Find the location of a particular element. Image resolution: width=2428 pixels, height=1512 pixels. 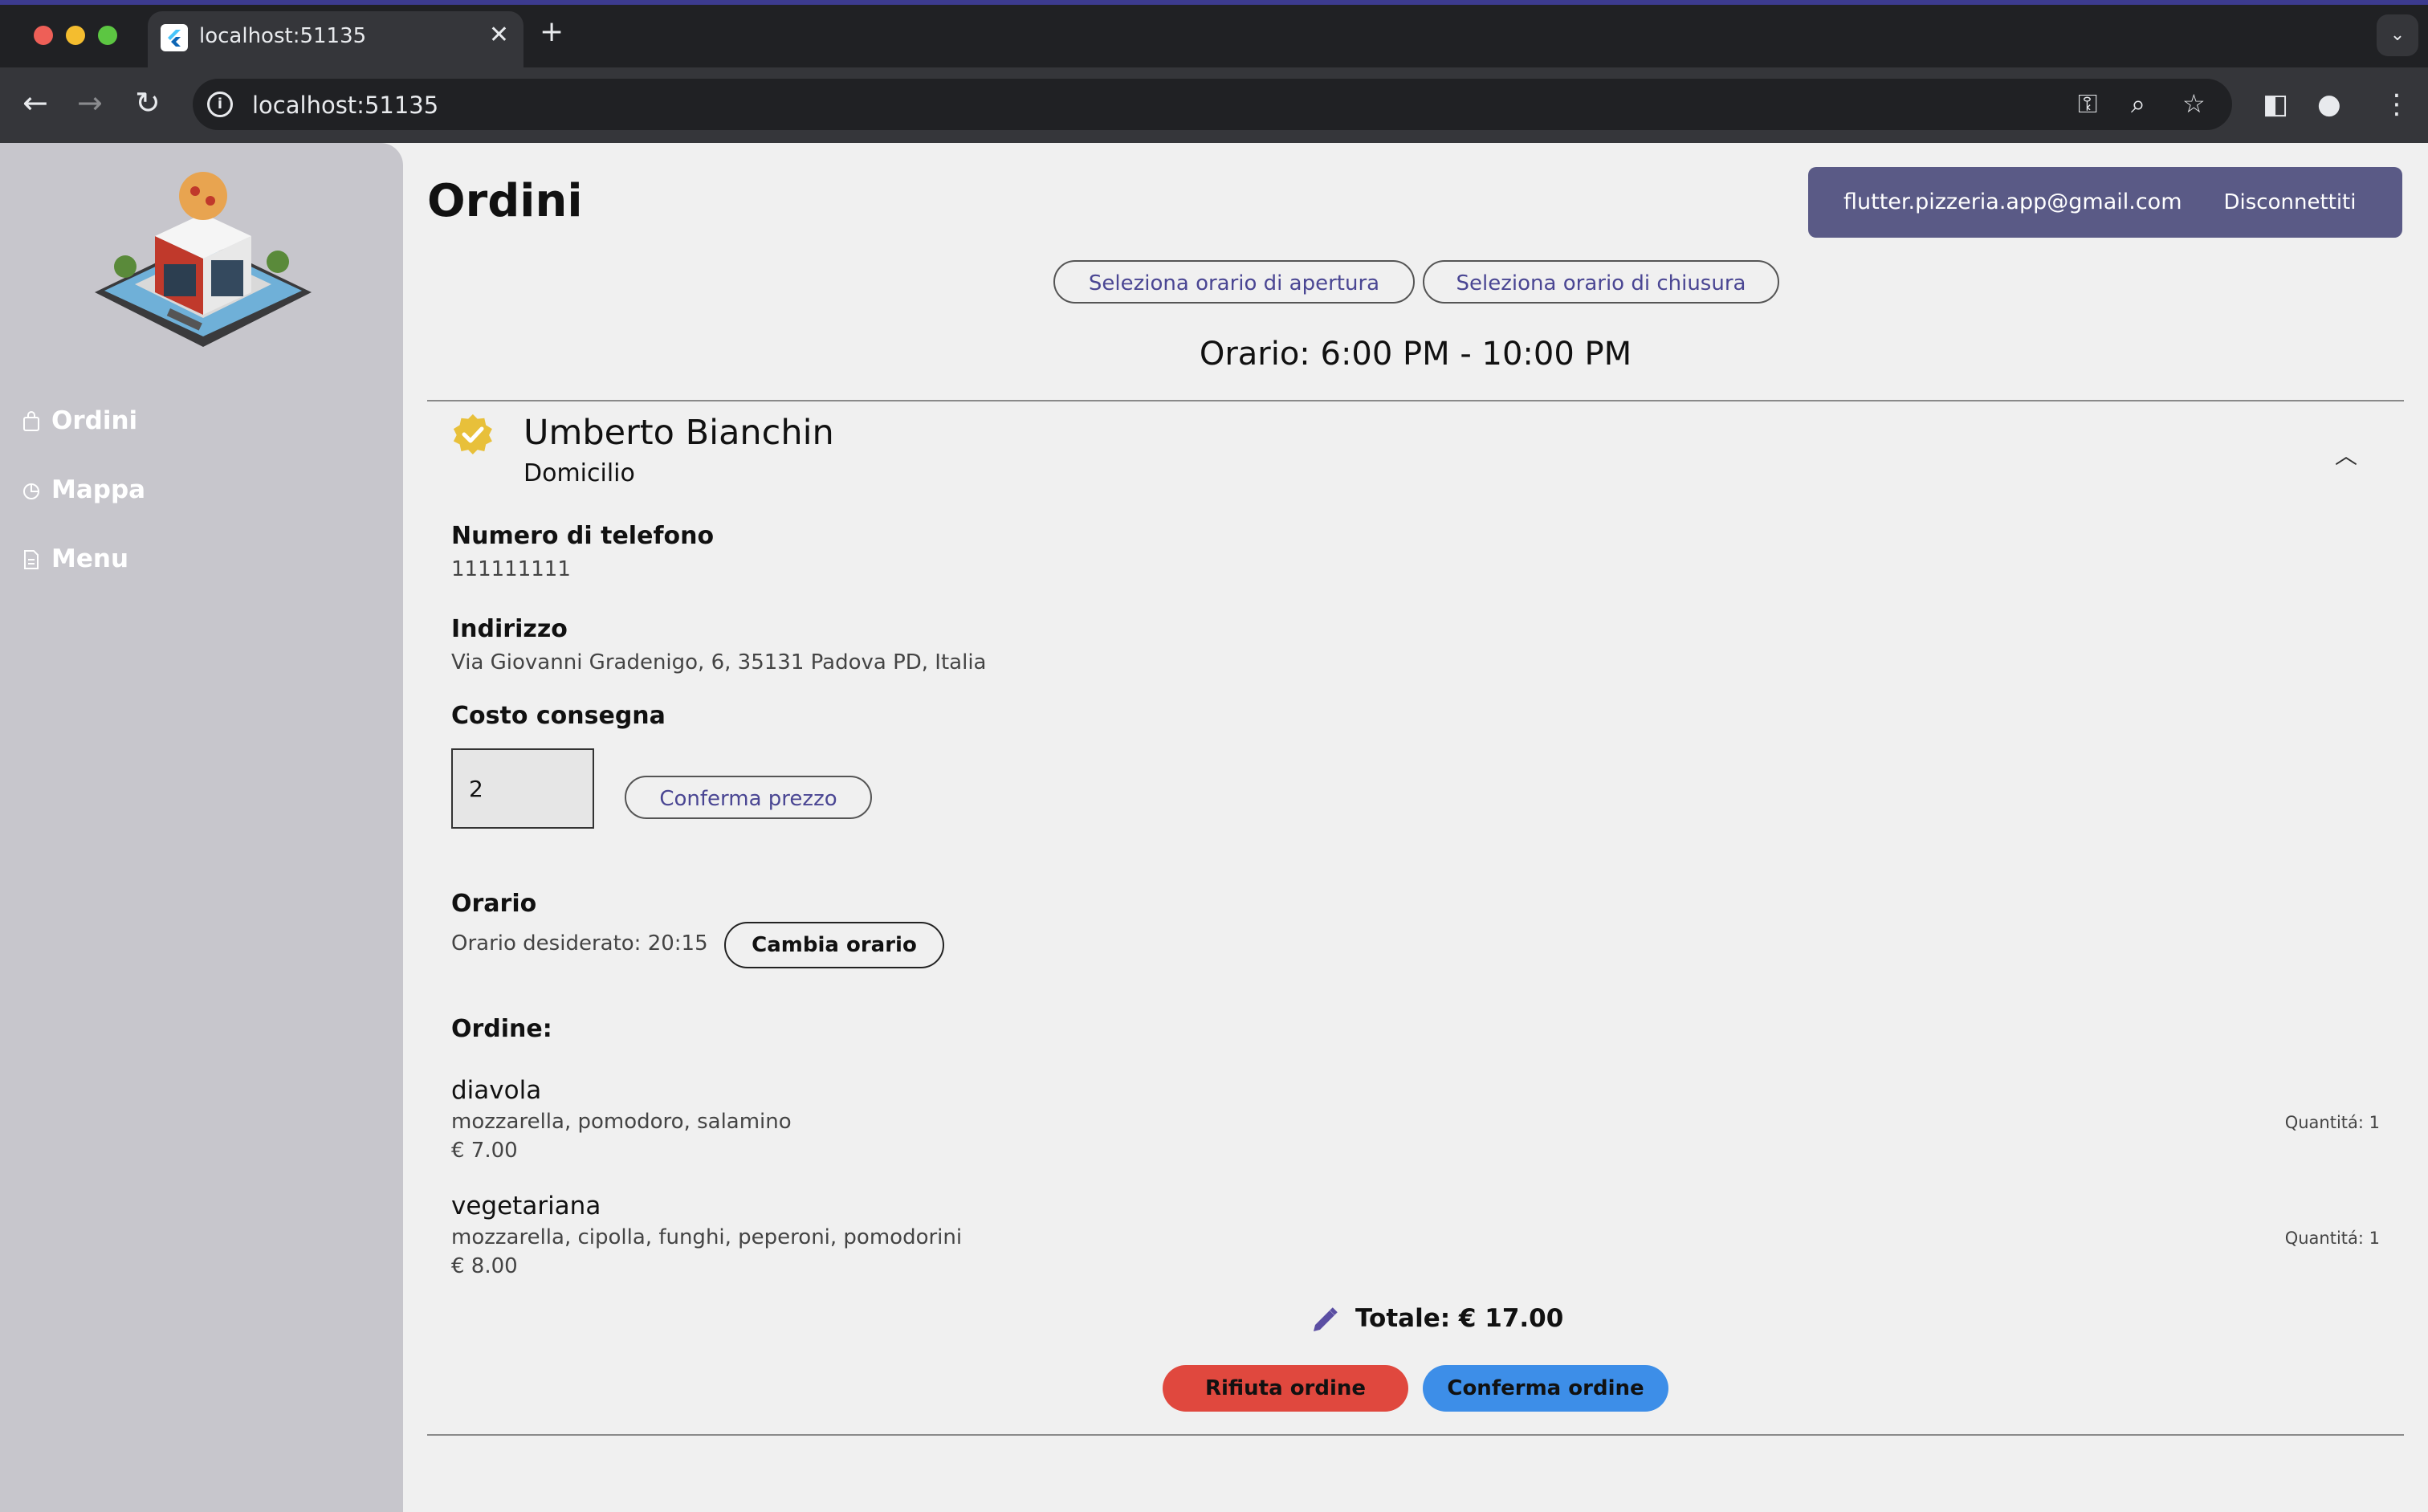

new-tab-button: + is located at coordinates (552, 32).